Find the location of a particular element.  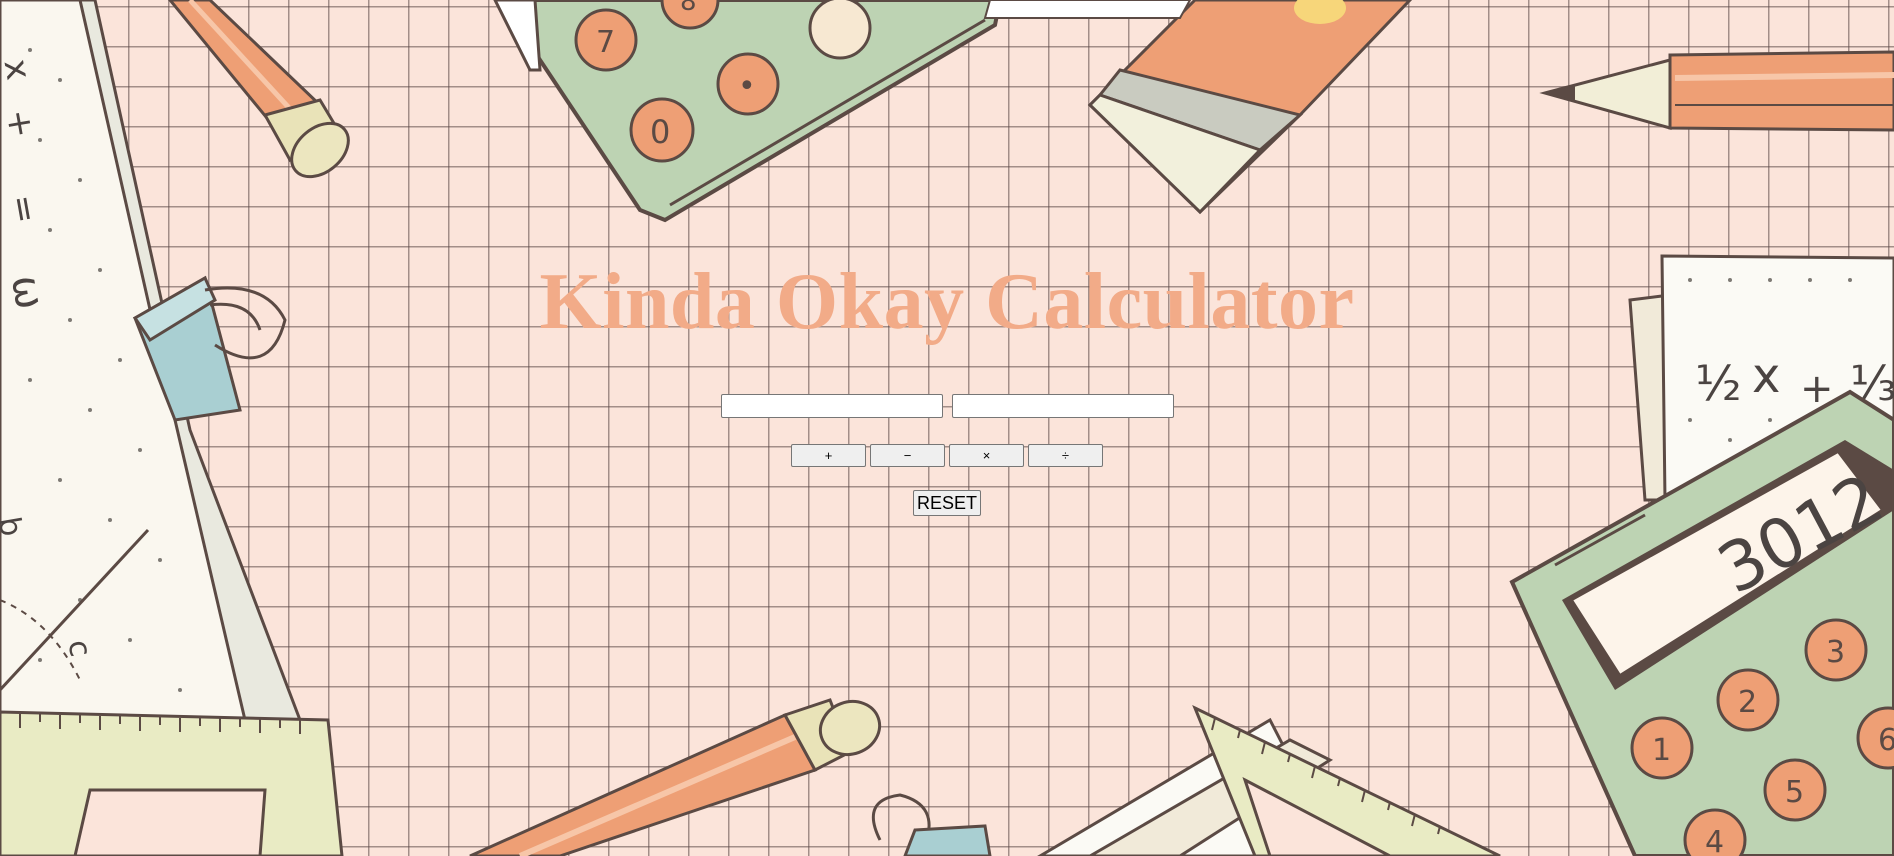

operation-buttons: + − × ÷ is located at coordinates (947, 455).